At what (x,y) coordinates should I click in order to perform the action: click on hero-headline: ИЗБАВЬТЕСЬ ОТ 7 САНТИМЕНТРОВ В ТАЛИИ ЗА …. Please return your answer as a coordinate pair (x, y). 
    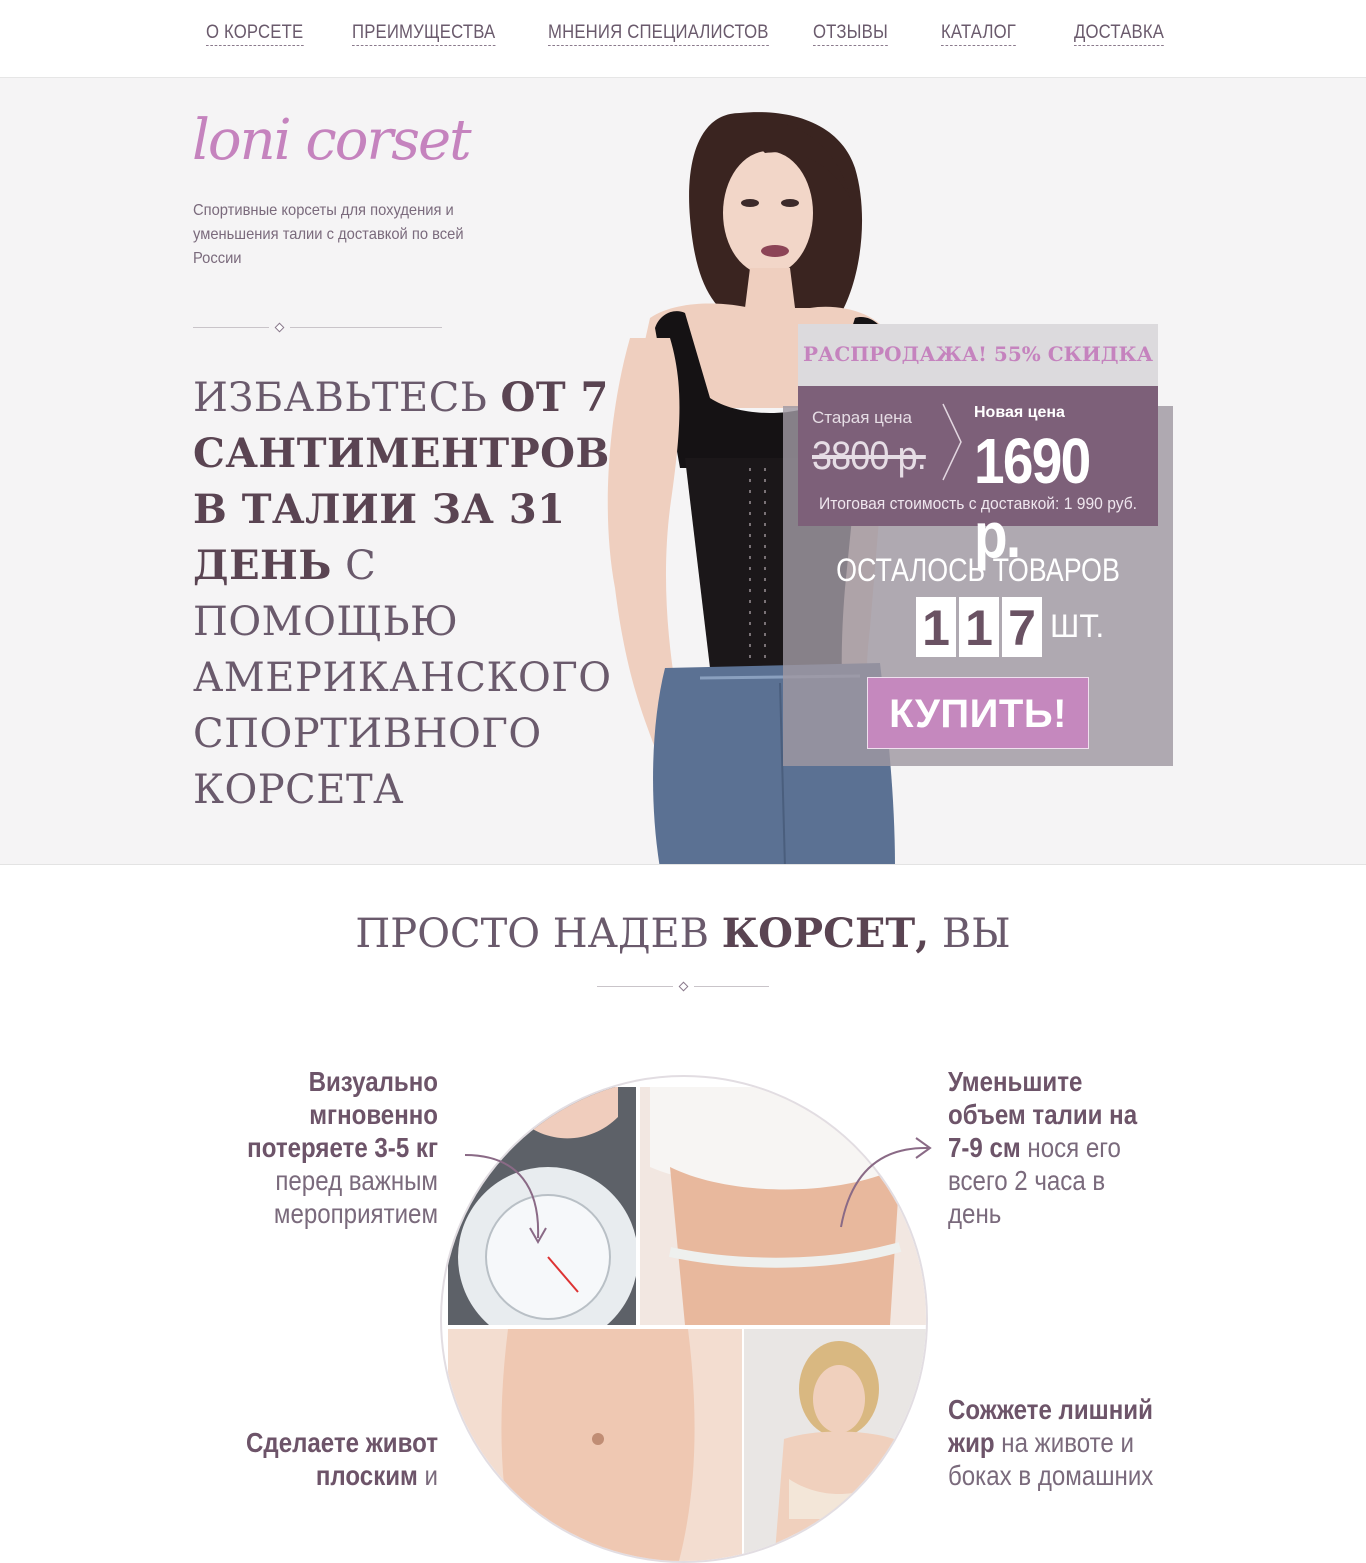
    Looking at the image, I should click on (403, 594).